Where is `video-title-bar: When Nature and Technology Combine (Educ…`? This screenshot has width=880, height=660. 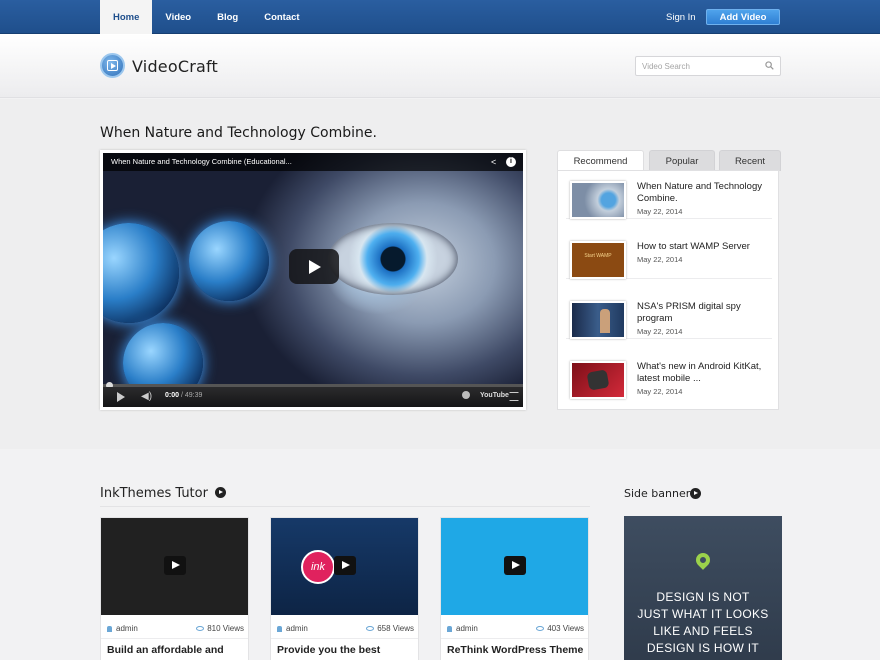 video-title-bar: When Nature and Technology Combine (Educ… is located at coordinates (313, 162).